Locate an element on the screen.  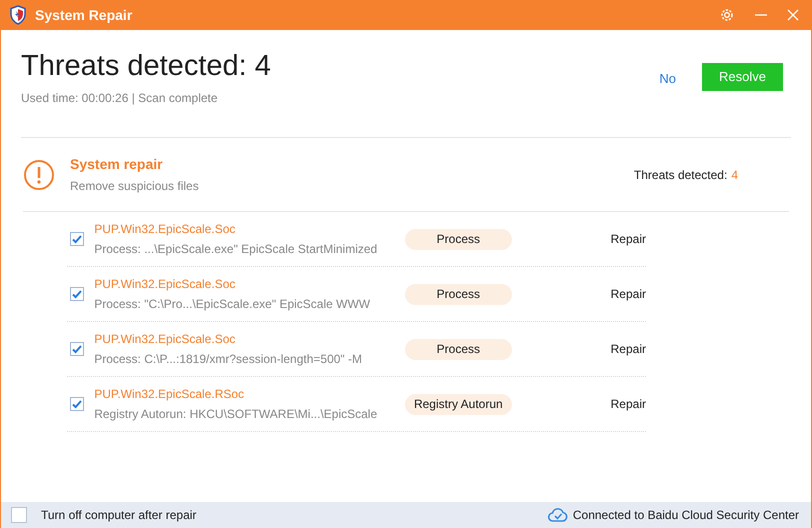
threat-type-tag: Registry Autorun is located at coordinates (458, 404).